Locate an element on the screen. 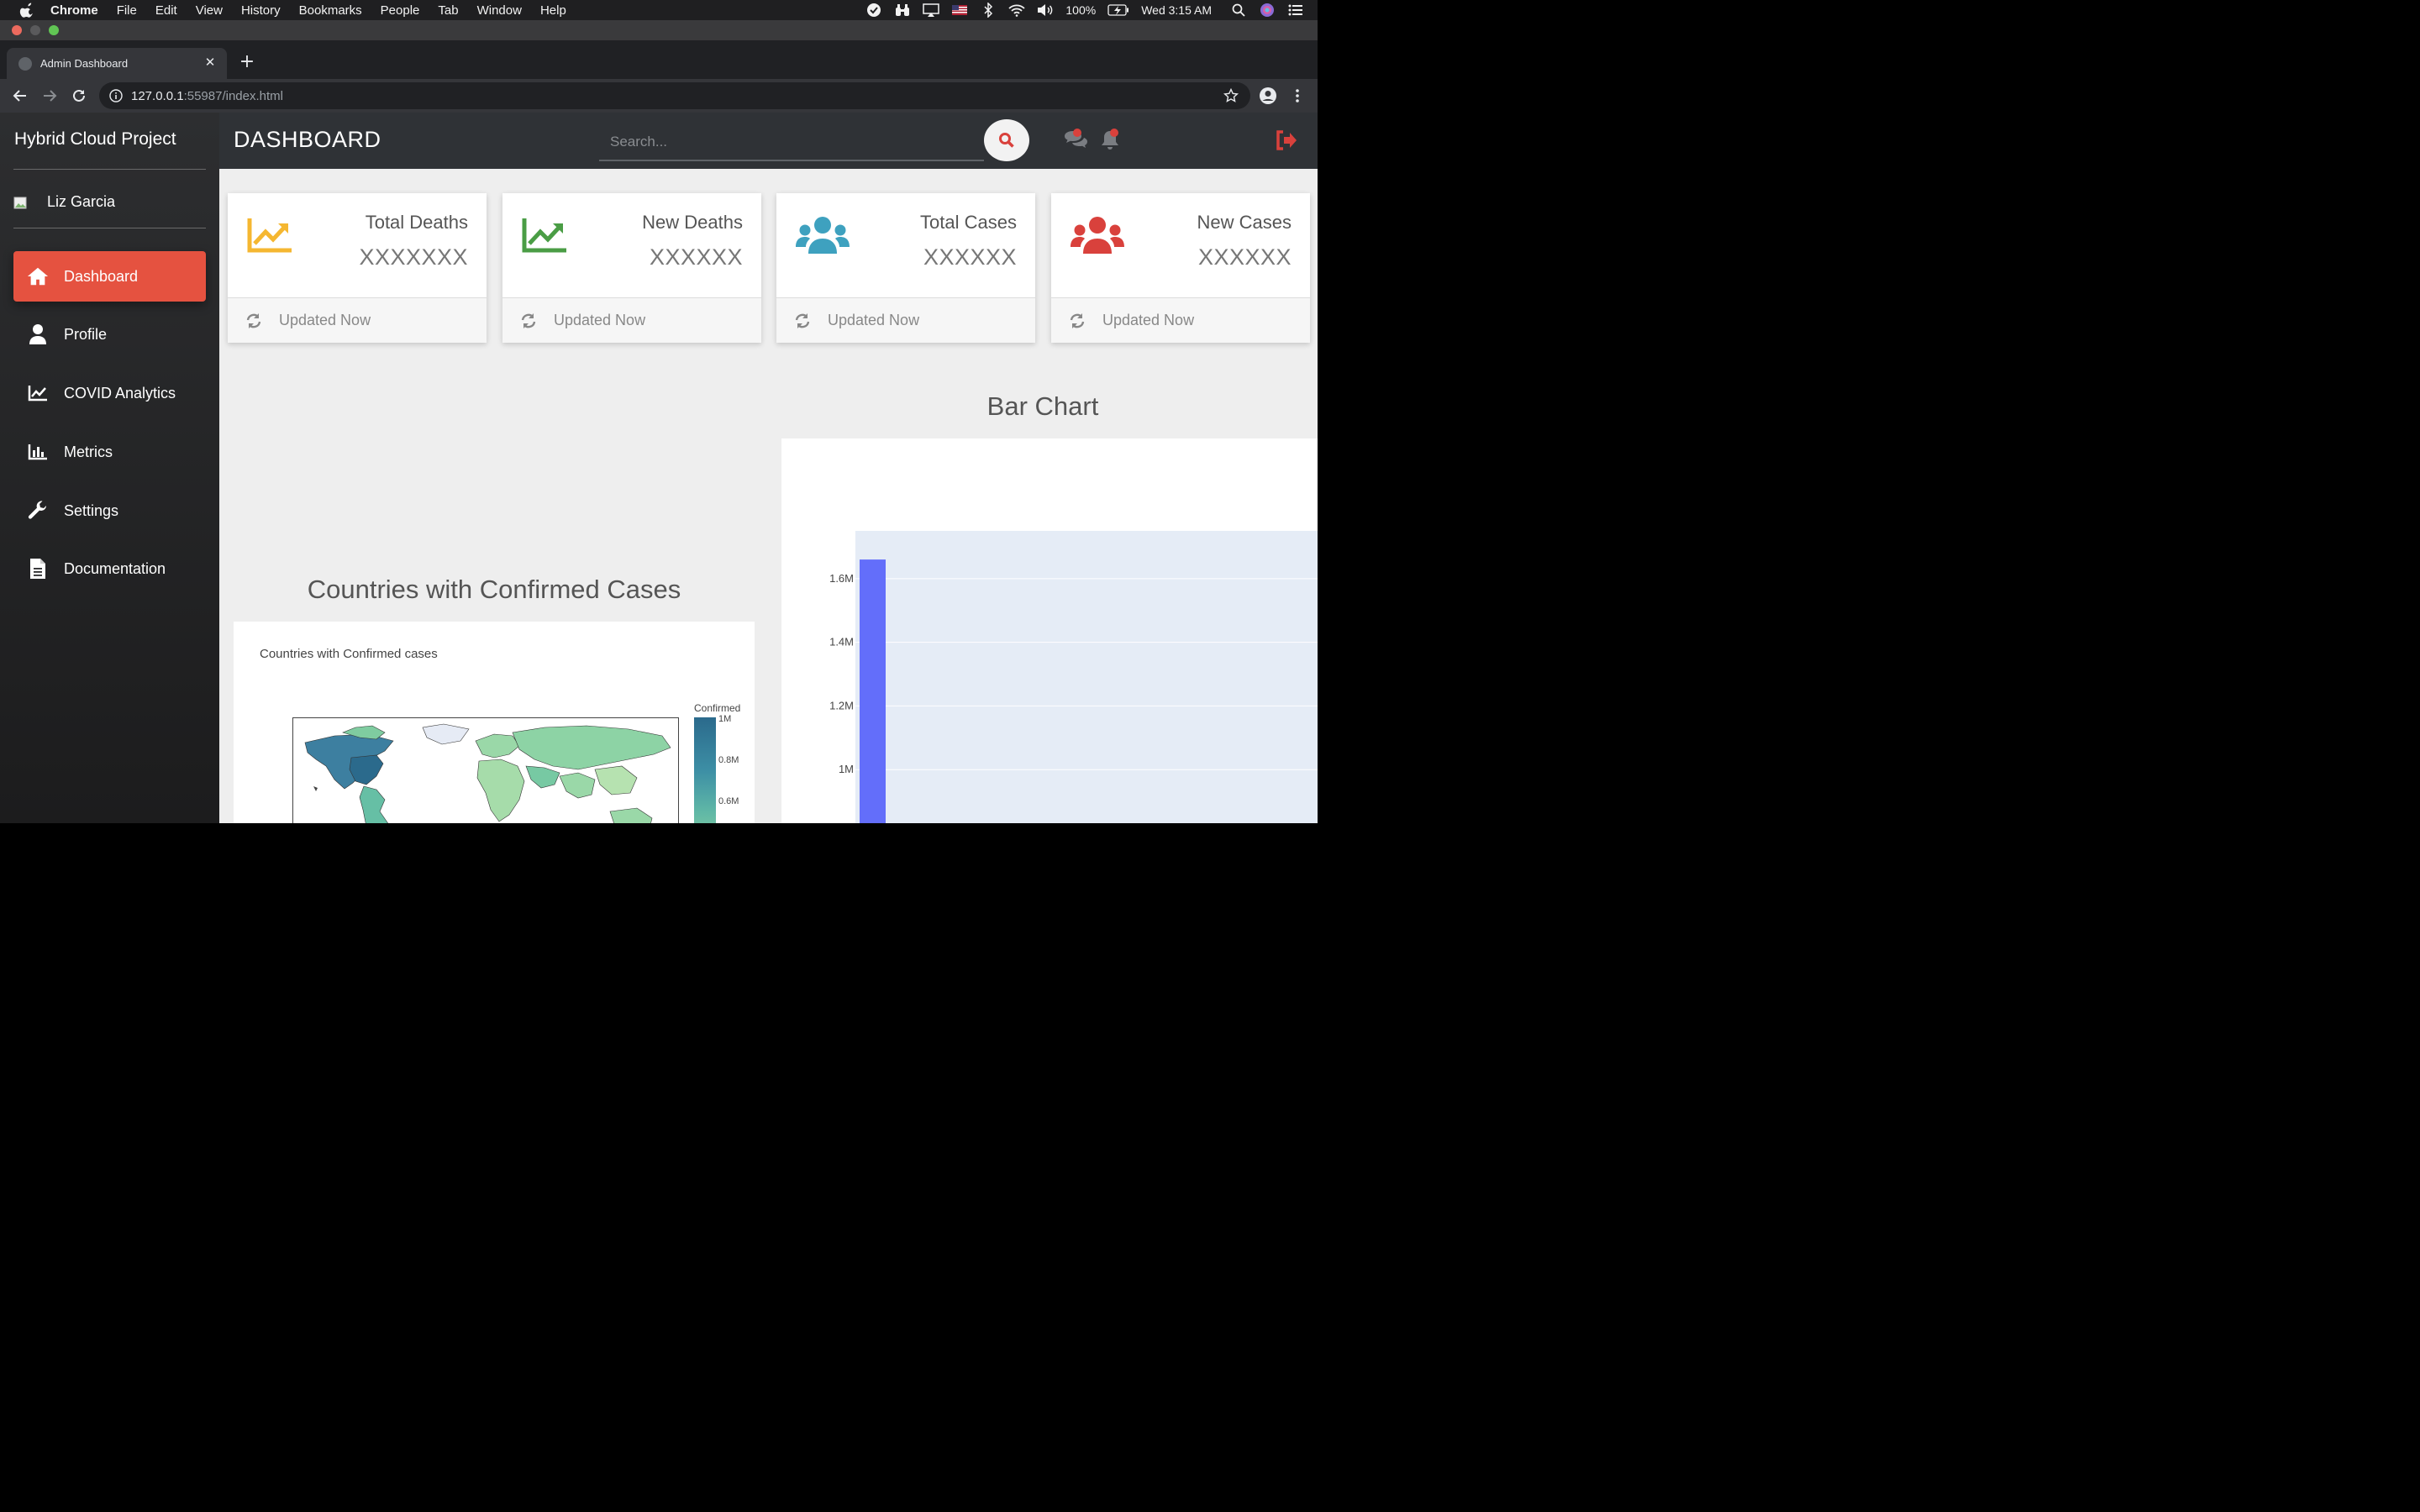 The width and height of the screenshot is (2420, 1512). menu-edit: Edit is located at coordinates (166, 10).